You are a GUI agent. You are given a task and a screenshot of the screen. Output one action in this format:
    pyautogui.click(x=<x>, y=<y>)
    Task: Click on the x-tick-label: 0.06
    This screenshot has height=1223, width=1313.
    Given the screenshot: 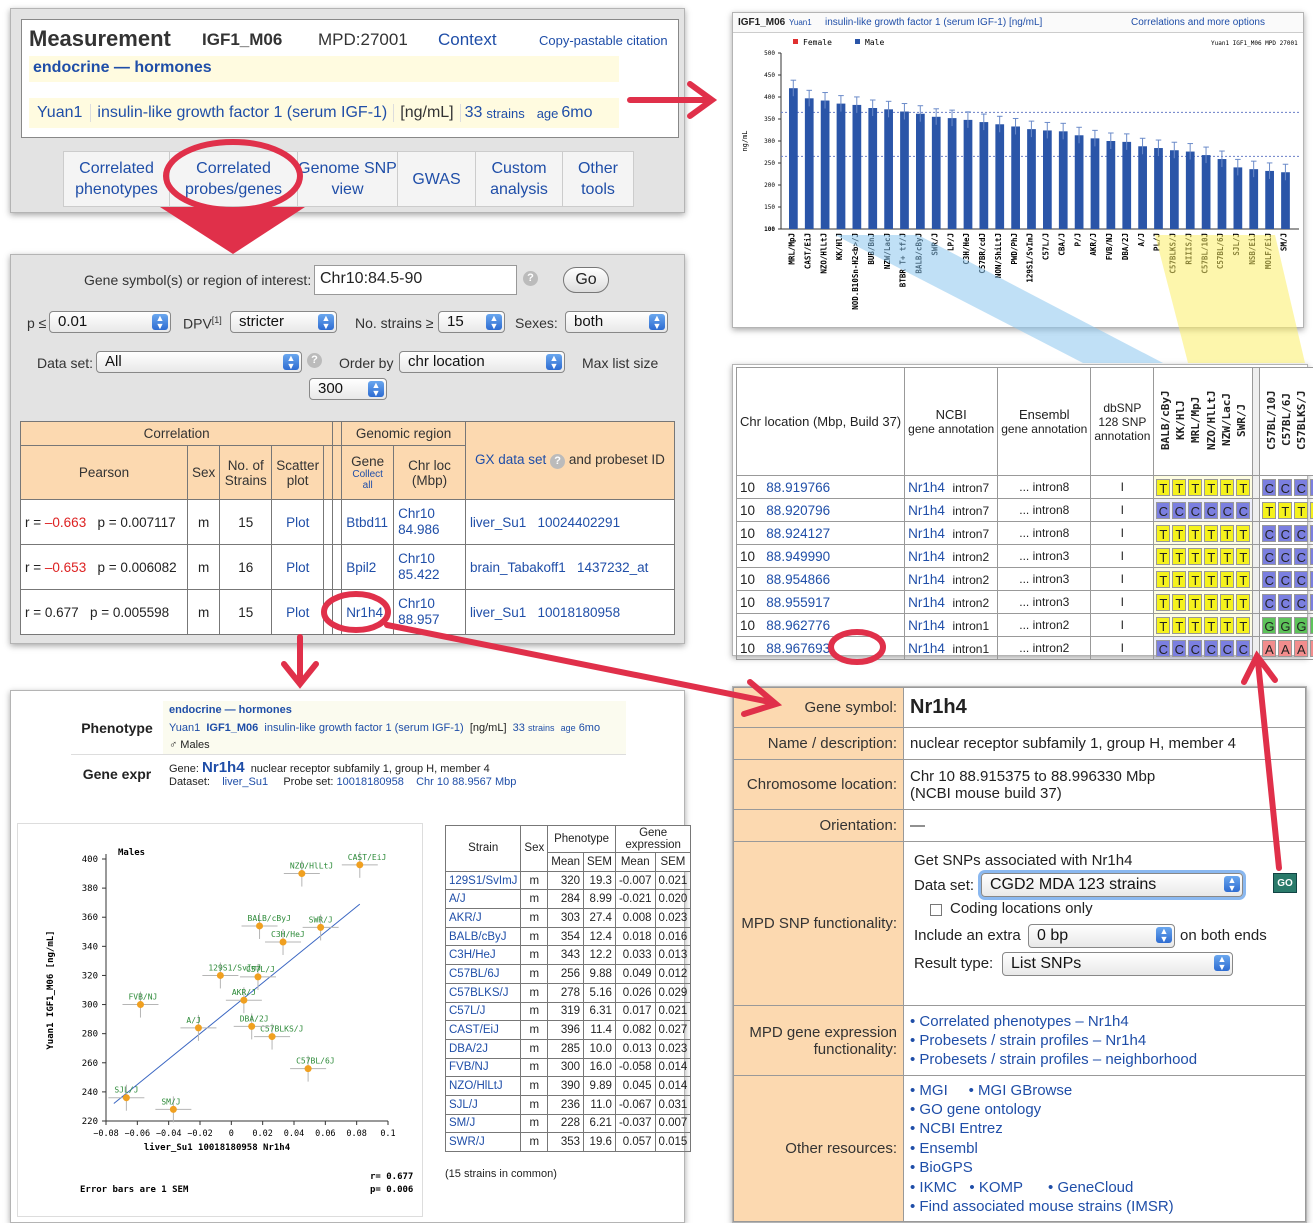 What is the action you would take?
    pyautogui.click(x=325, y=1134)
    